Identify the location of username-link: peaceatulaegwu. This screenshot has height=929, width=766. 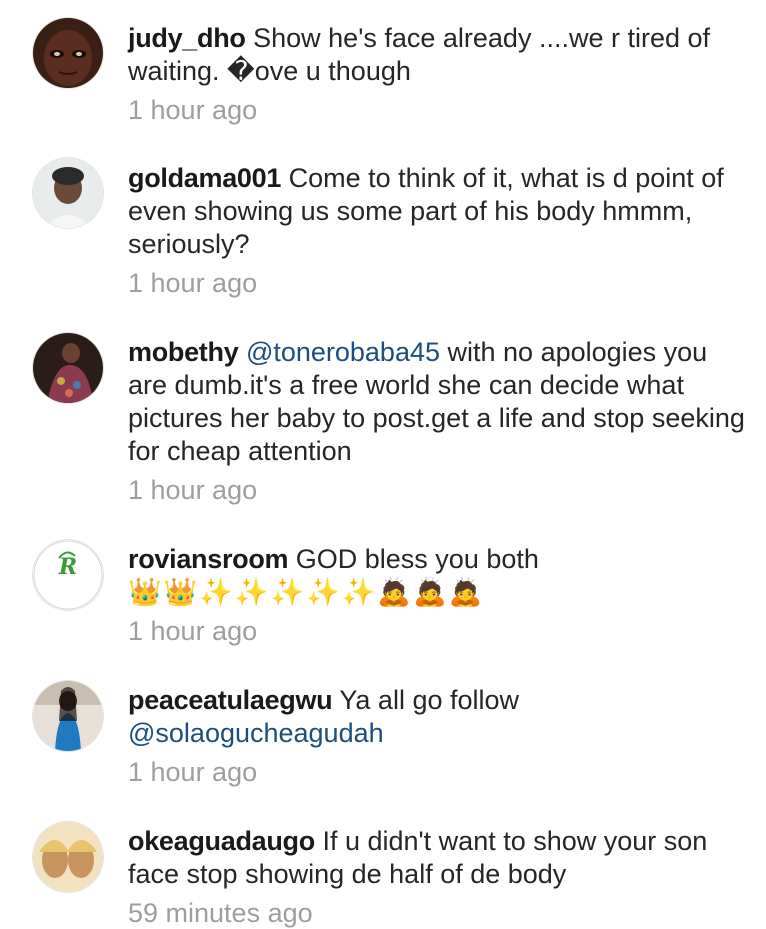
(230, 700).